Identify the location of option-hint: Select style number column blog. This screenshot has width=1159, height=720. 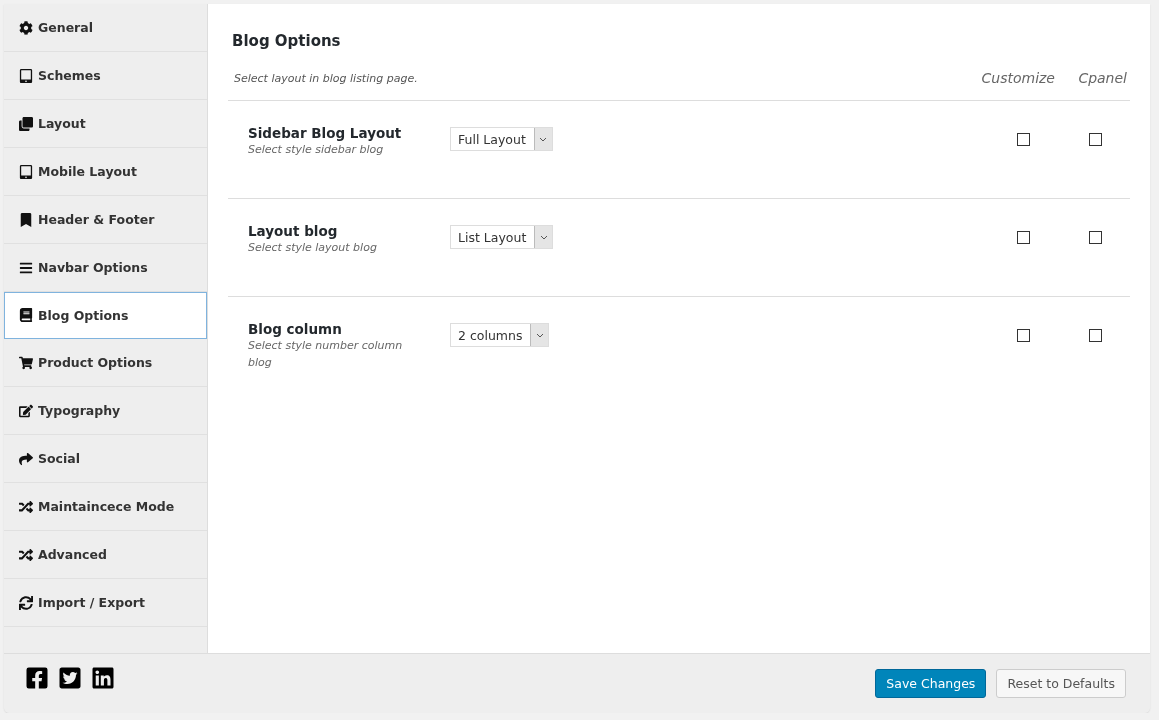
(326, 354).